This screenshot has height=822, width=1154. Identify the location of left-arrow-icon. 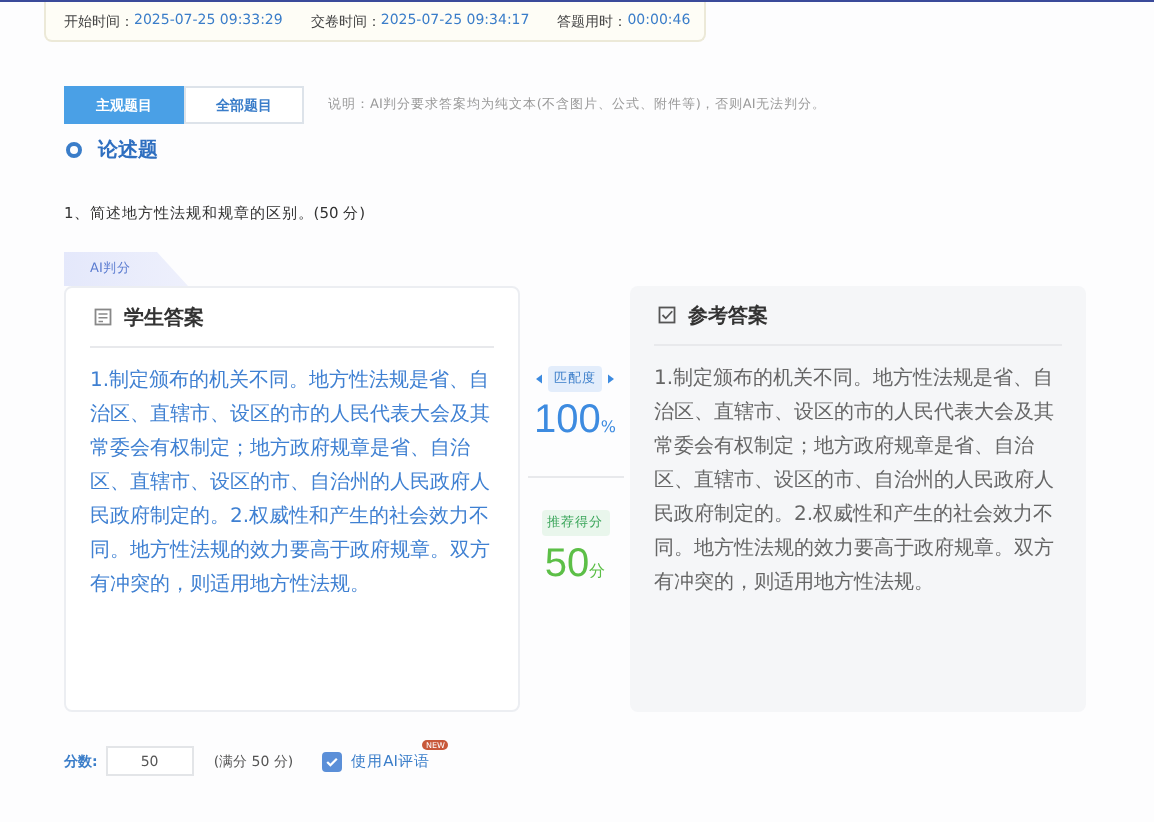
(538, 379).